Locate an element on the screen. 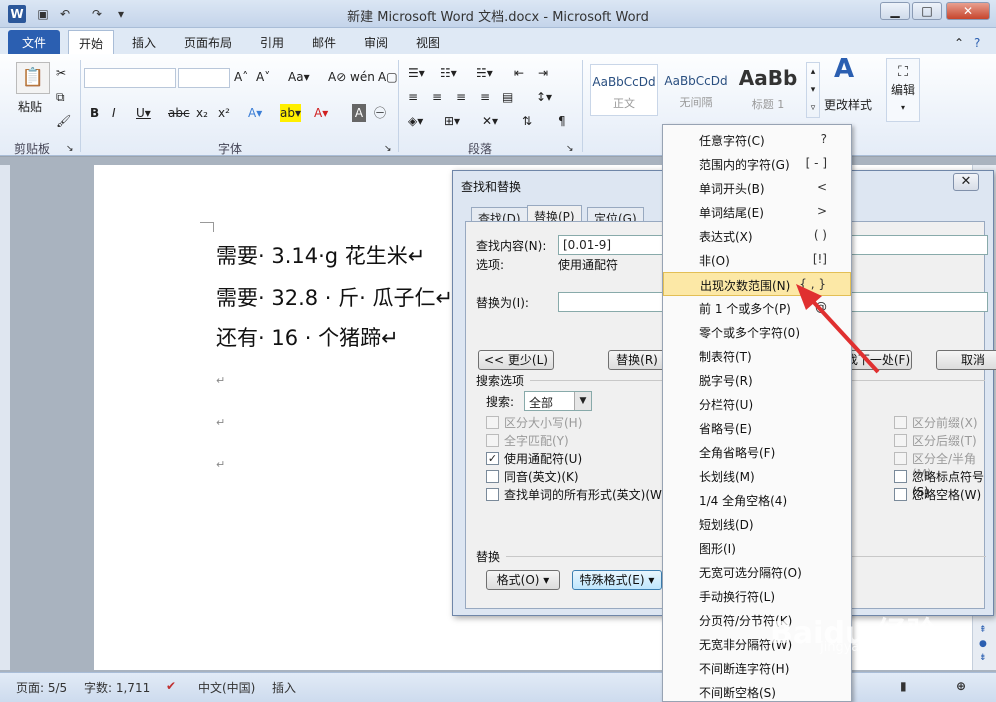 This screenshot has height=702, width=996. cut-icon: ✂ is located at coordinates (61, 73).